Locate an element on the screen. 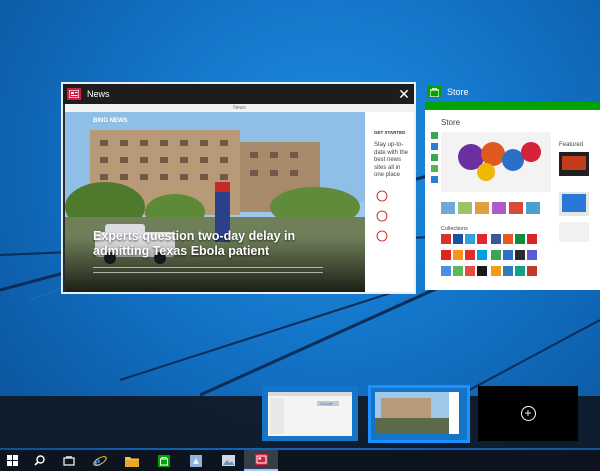 Image resolution: width=600 pixels, height=471 pixels. store-featured-tiles is located at coordinates (574, 197).